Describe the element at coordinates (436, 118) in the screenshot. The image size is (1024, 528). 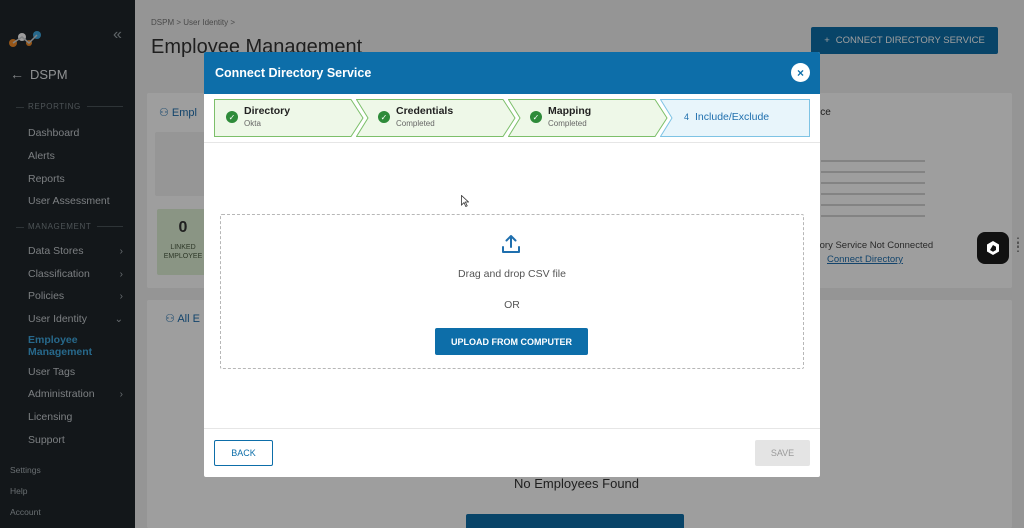
I see `step-credentials: ✓ Credentials Completed` at that location.